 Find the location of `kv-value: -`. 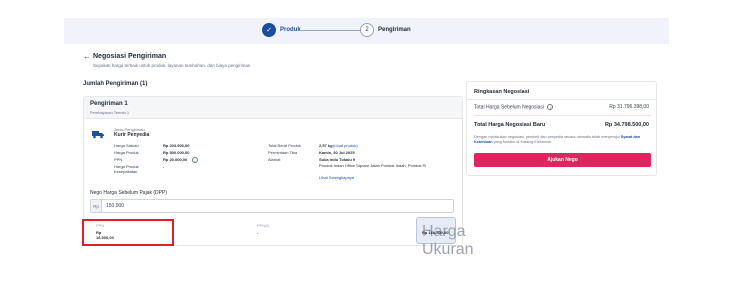

kv-value: - is located at coordinates (164, 166).